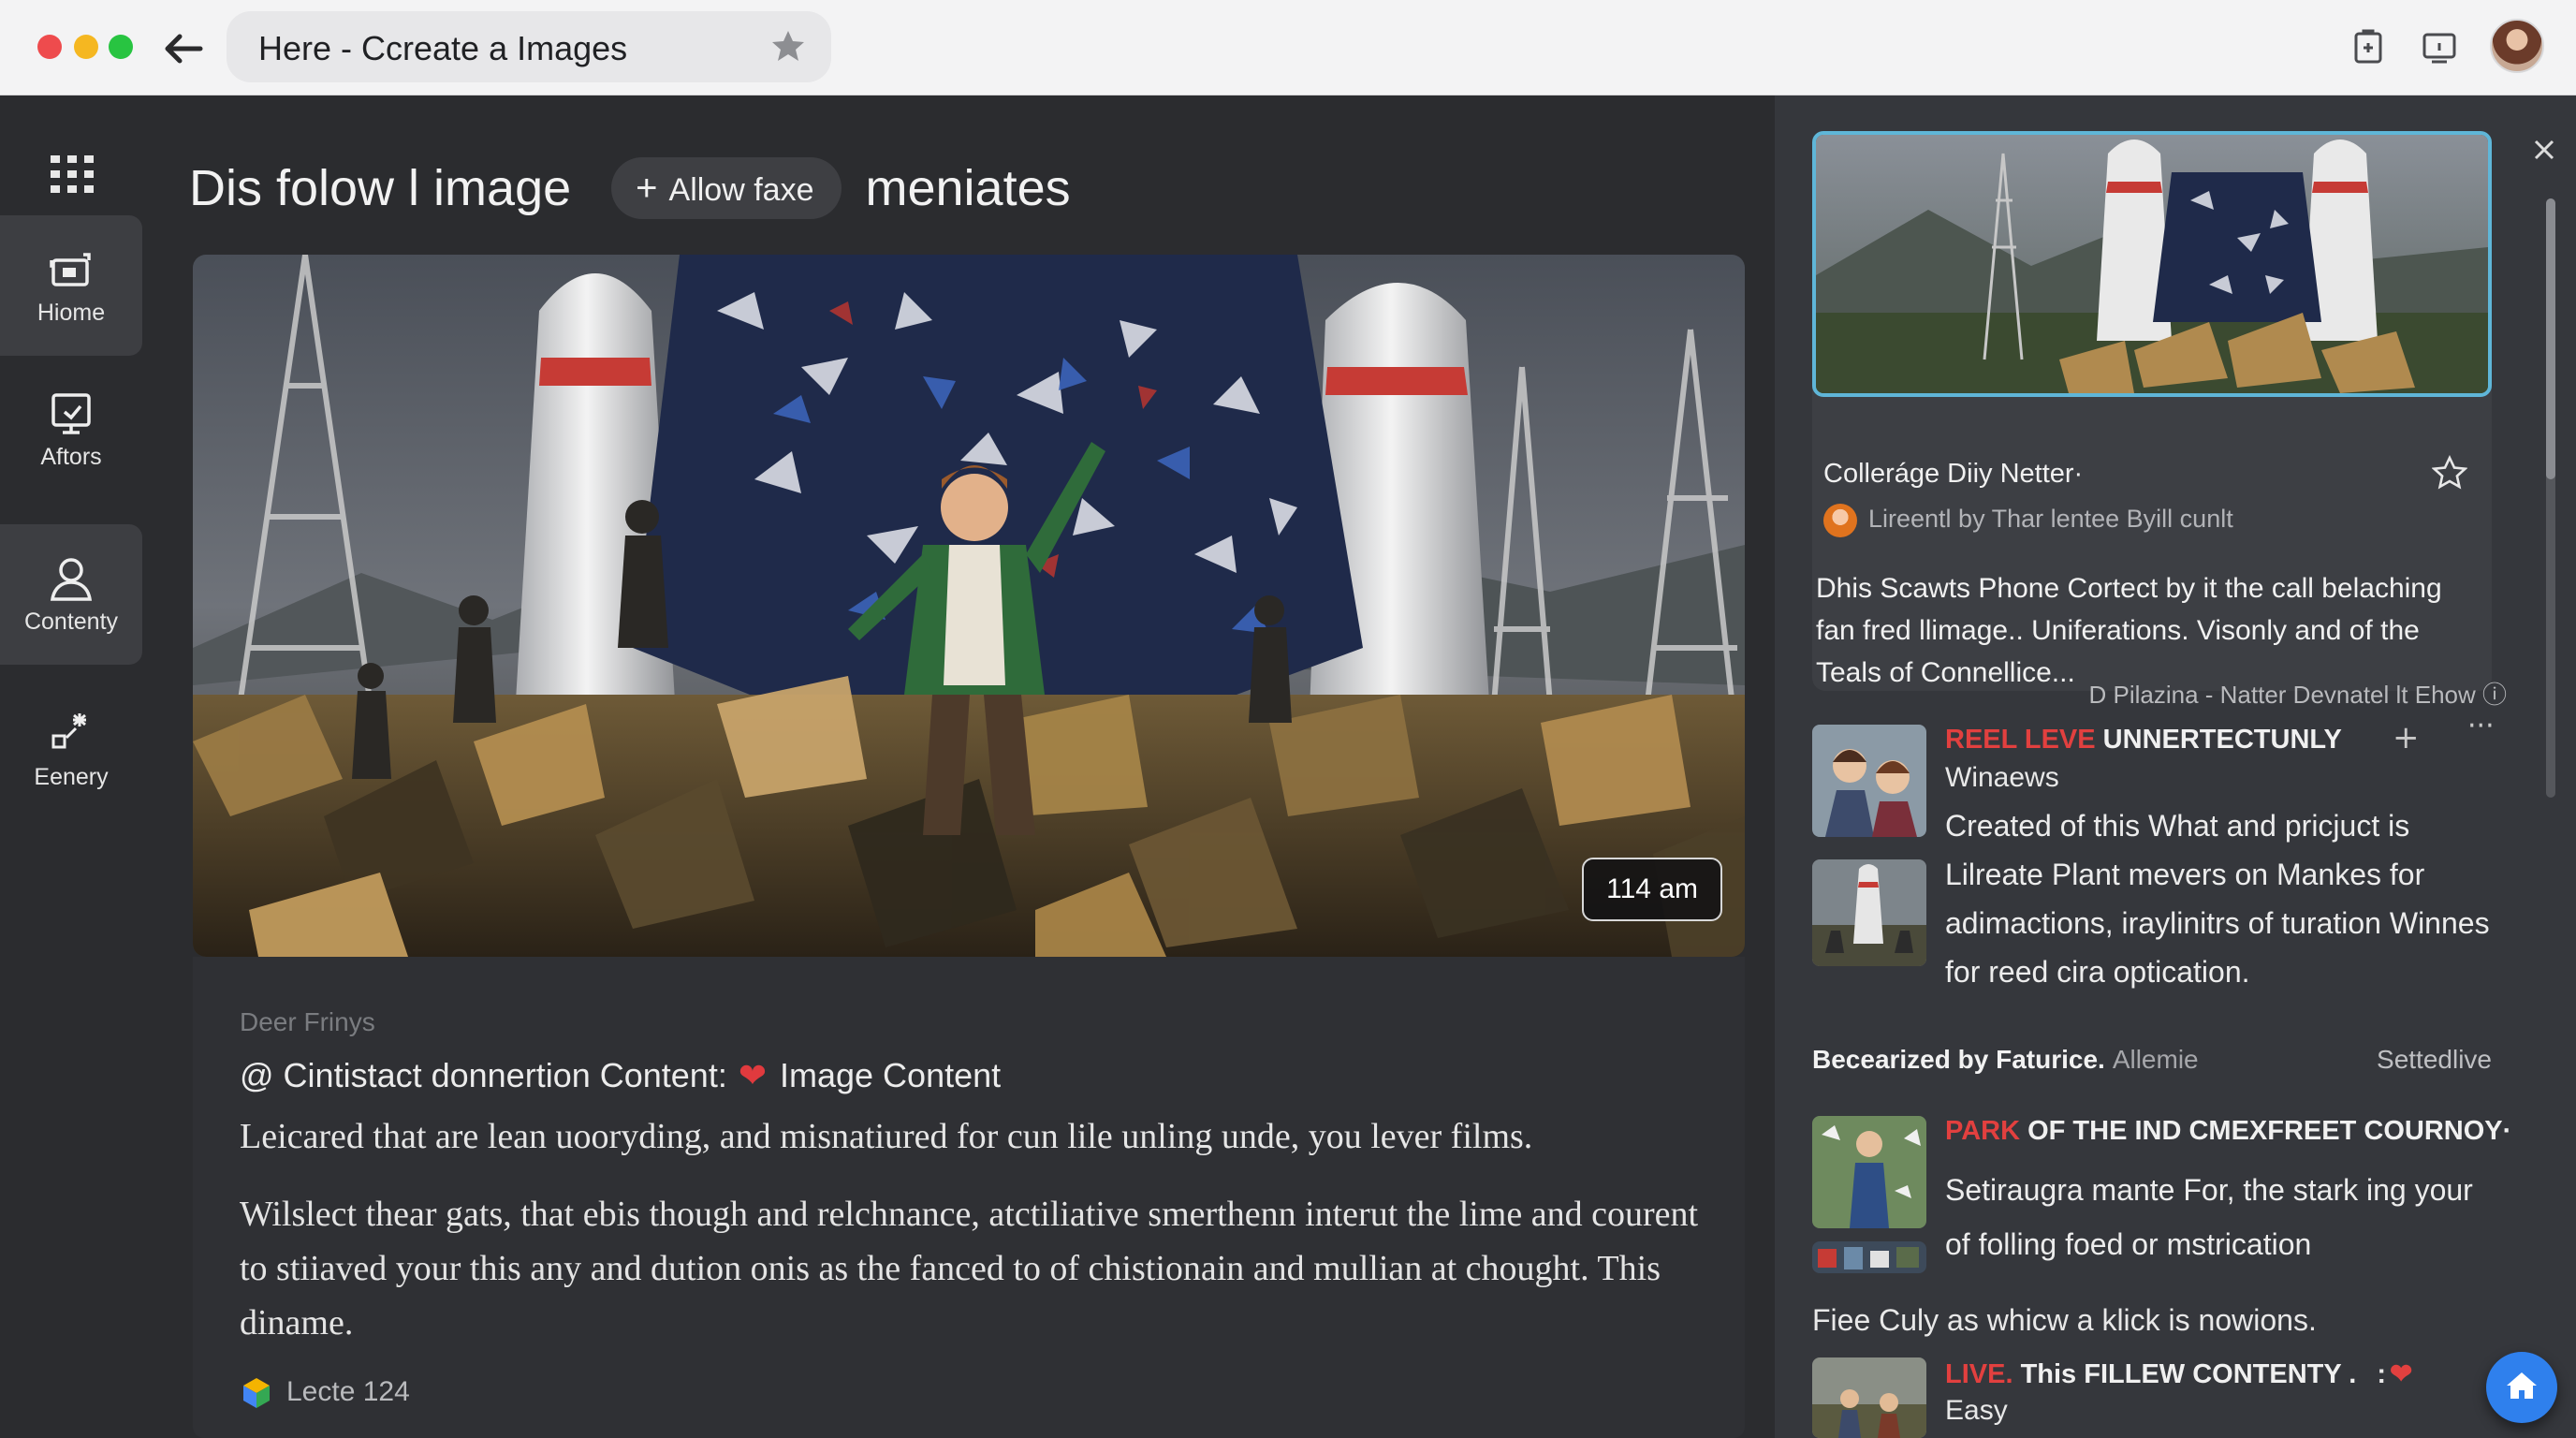 This screenshot has height=1438, width=2576. I want to click on tab-title: Here - Ccreate a Images, so click(443, 48).